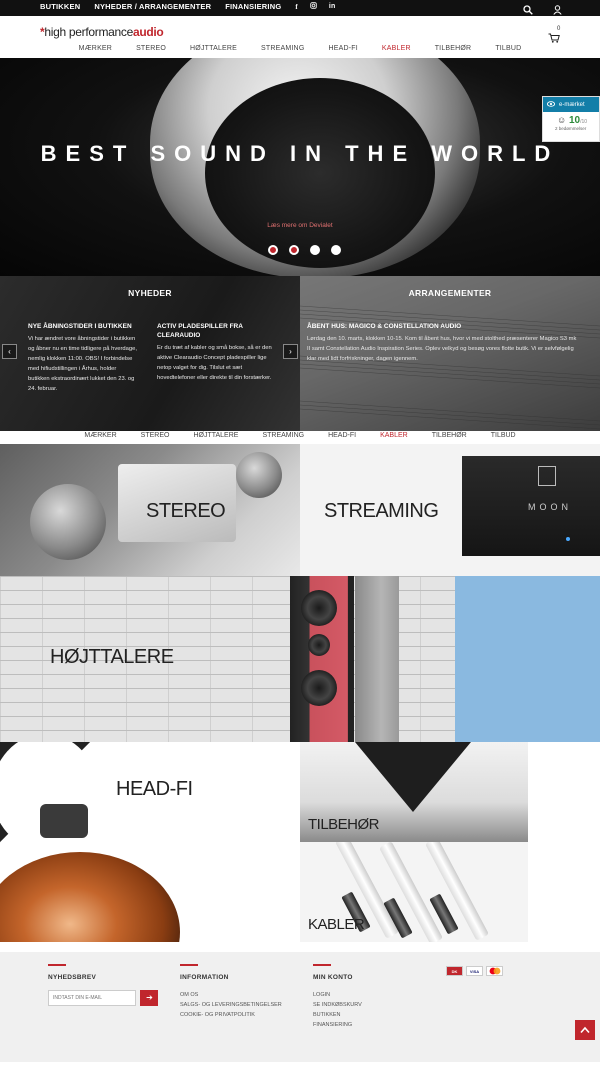 This screenshot has width=600, height=1074. I want to click on top-link-nyheder: NYHEDER / ARRANGEMENTER, so click(152, 6).